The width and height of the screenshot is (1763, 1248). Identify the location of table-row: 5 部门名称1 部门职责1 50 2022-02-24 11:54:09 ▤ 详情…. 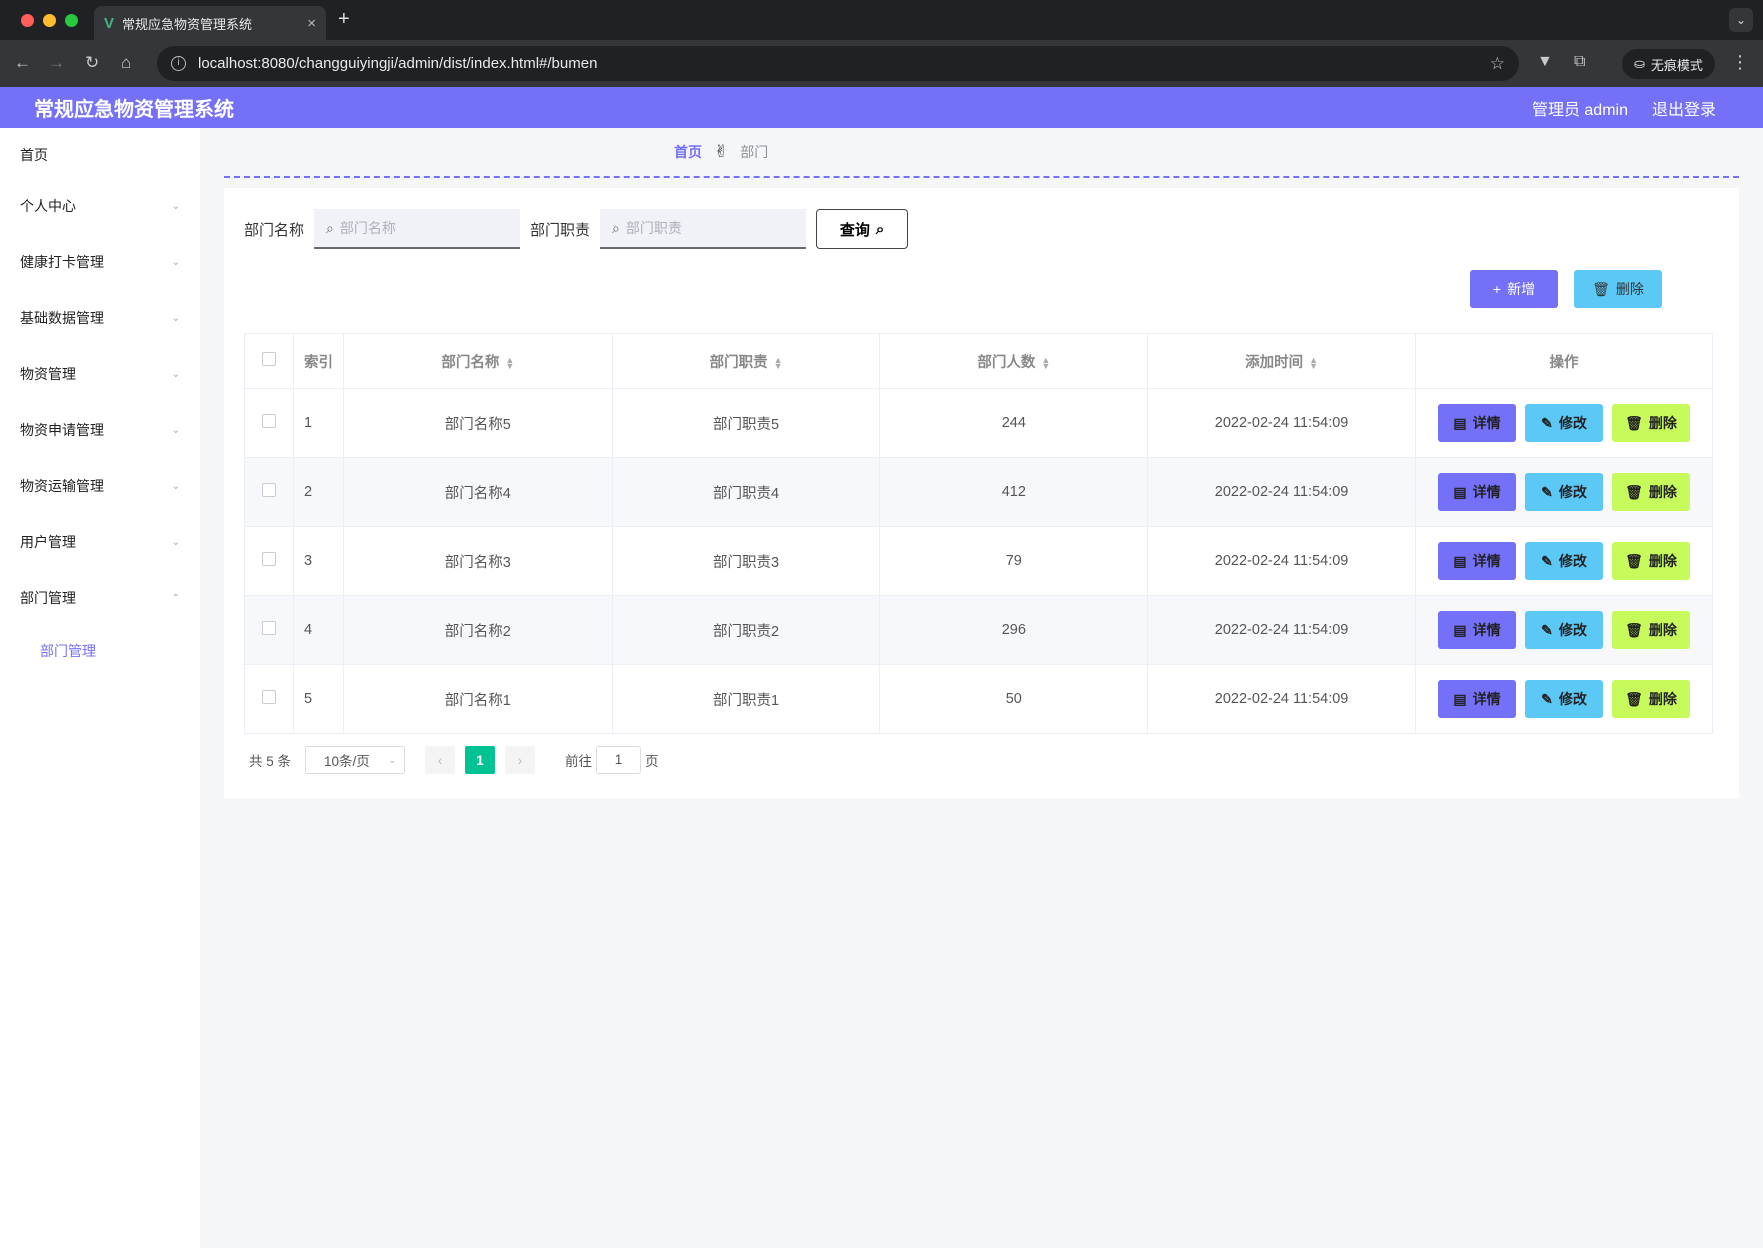
(979, 699).